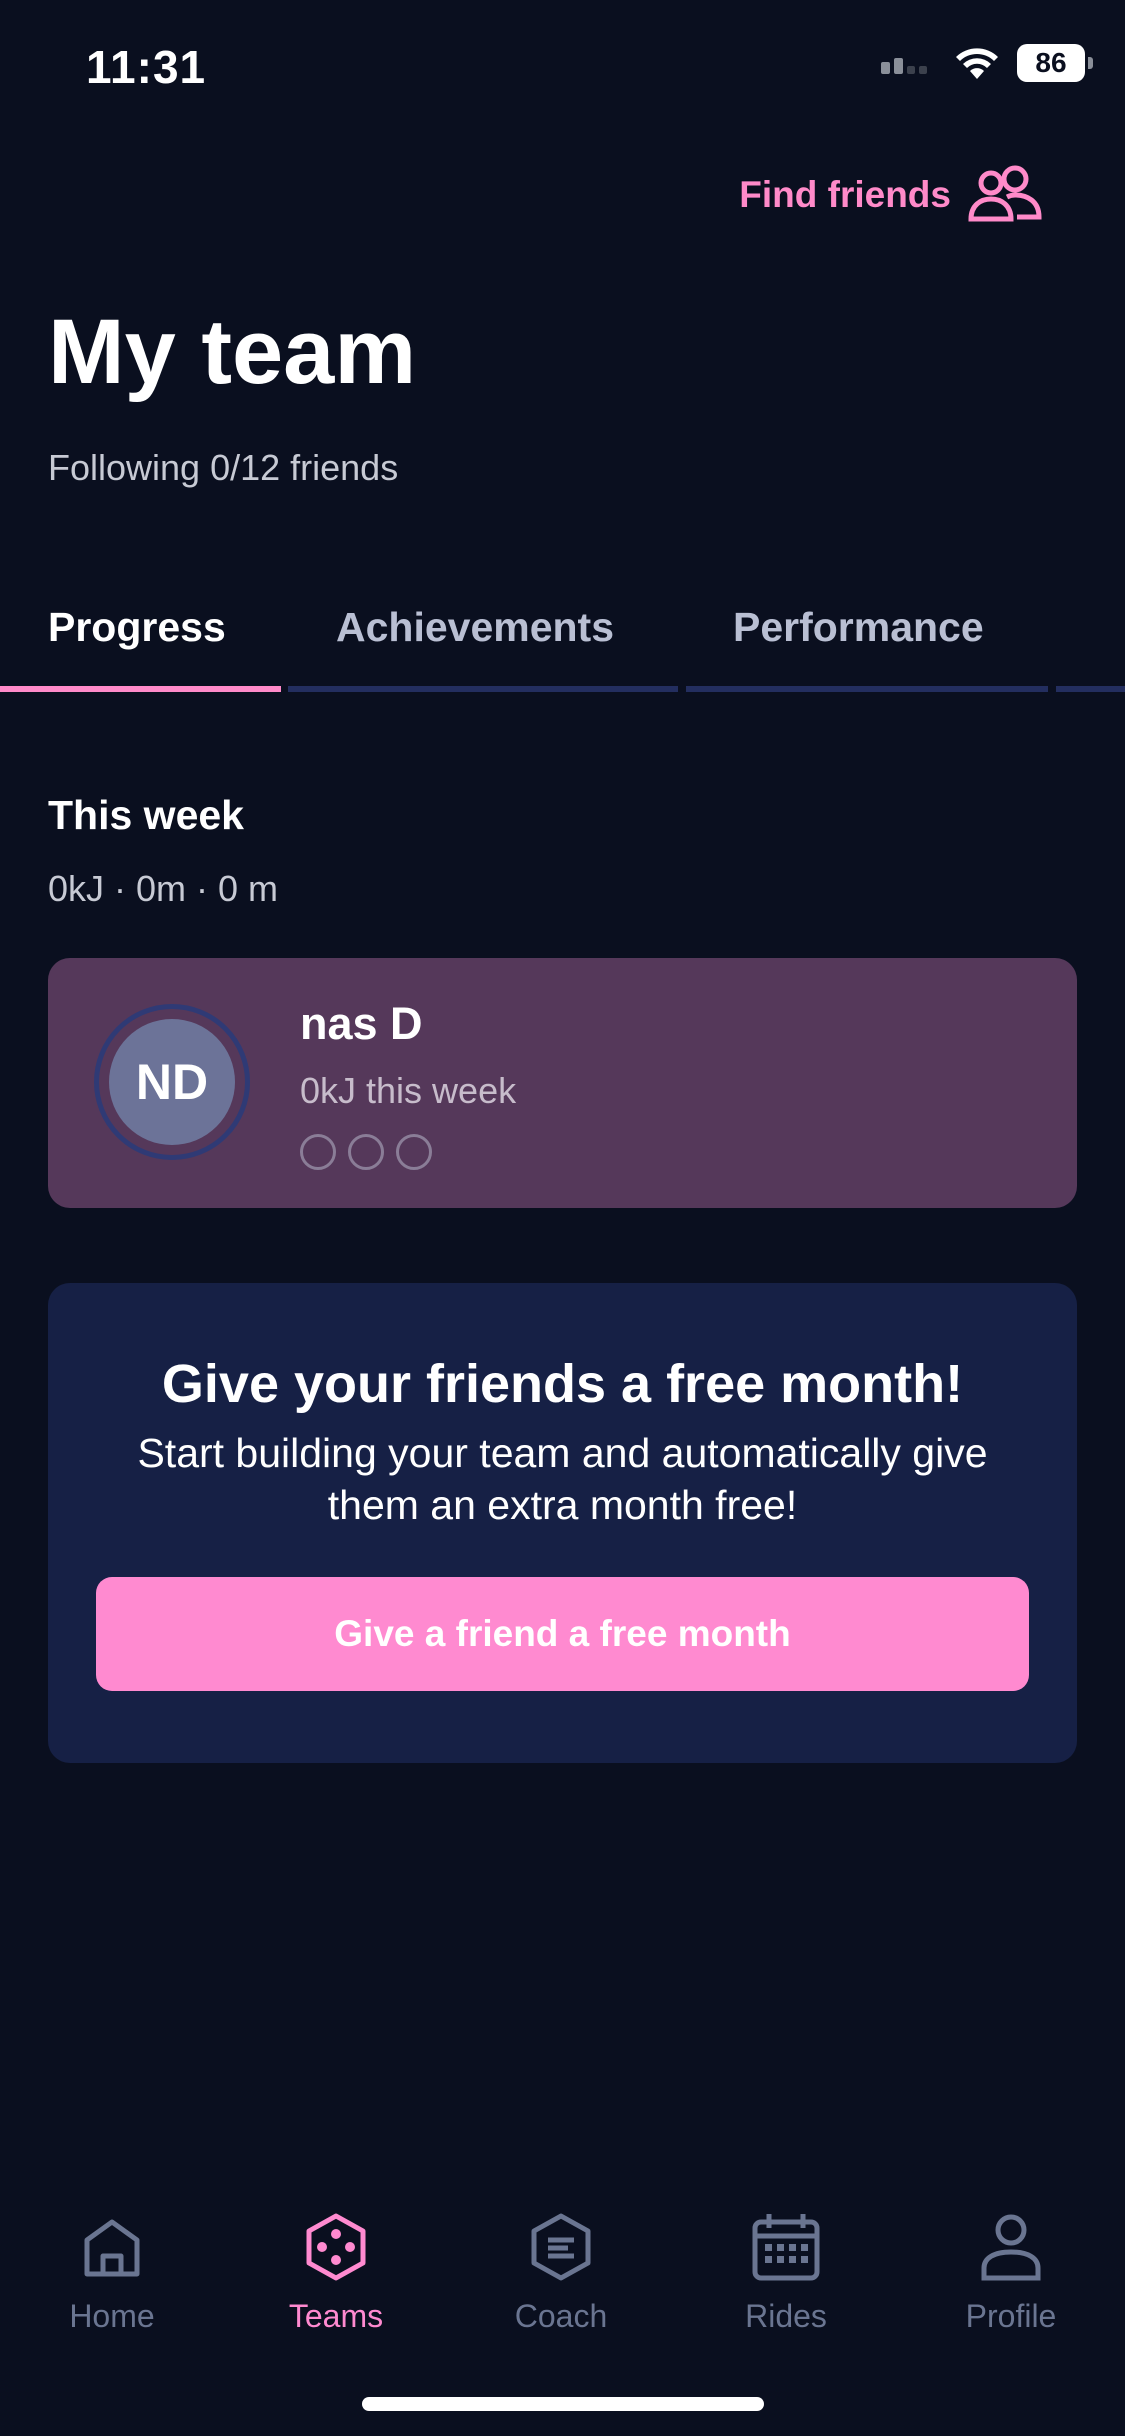 Image resolution: width=1125 pixels, height=2436 pixels. What do you see at coordinates (140, 689) in the screenshot?
I see `tab-indicator-active` at bounding box center [140, 689].